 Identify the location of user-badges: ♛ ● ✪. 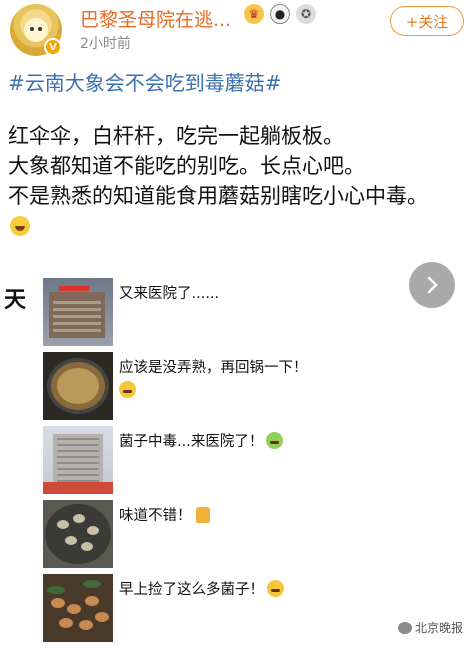
(280, 14).